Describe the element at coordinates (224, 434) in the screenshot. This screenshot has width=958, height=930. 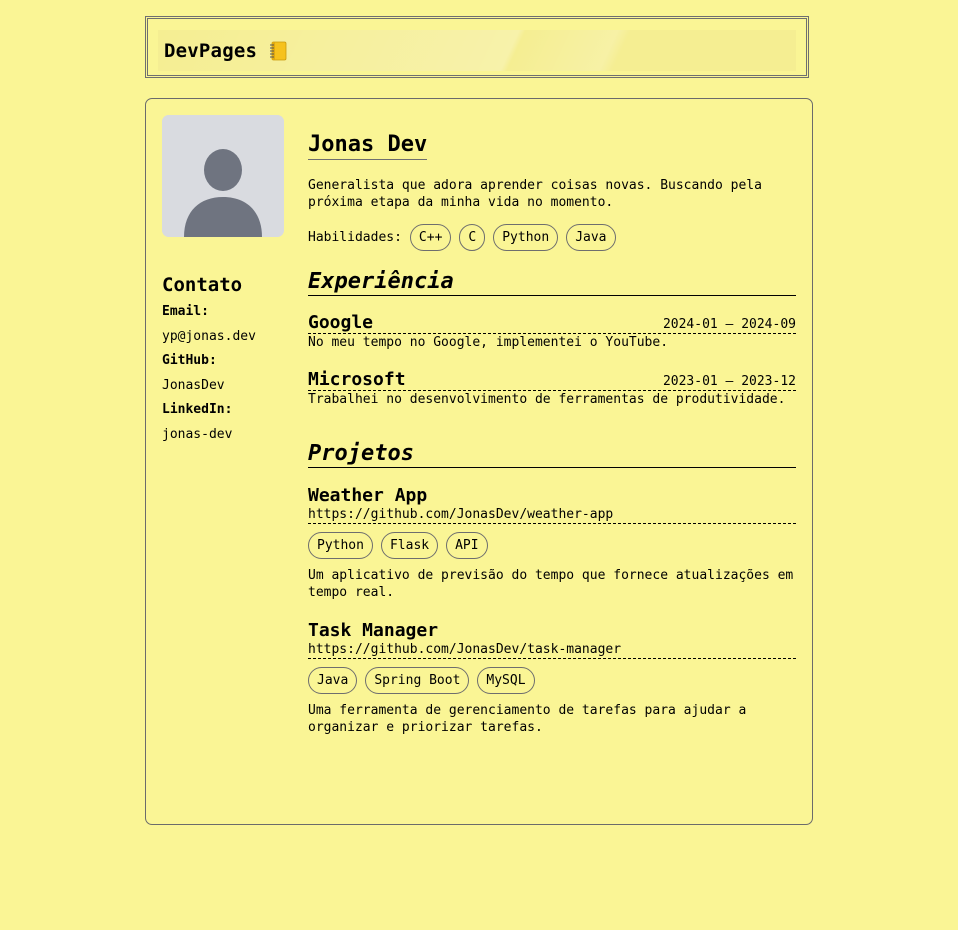
I see `linkedin-value: jonas-dev` at that location.